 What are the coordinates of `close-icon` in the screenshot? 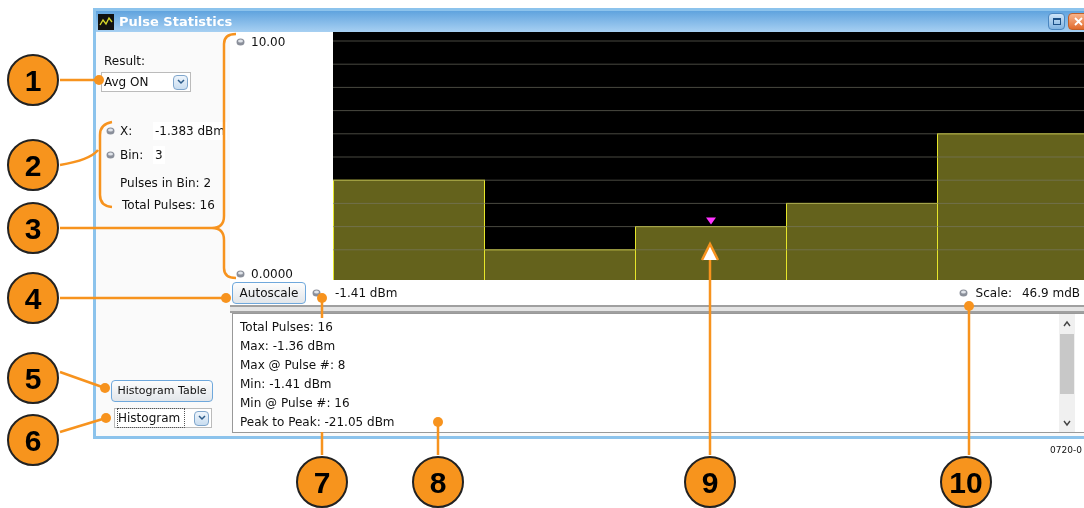 It's located at (1078, 21).